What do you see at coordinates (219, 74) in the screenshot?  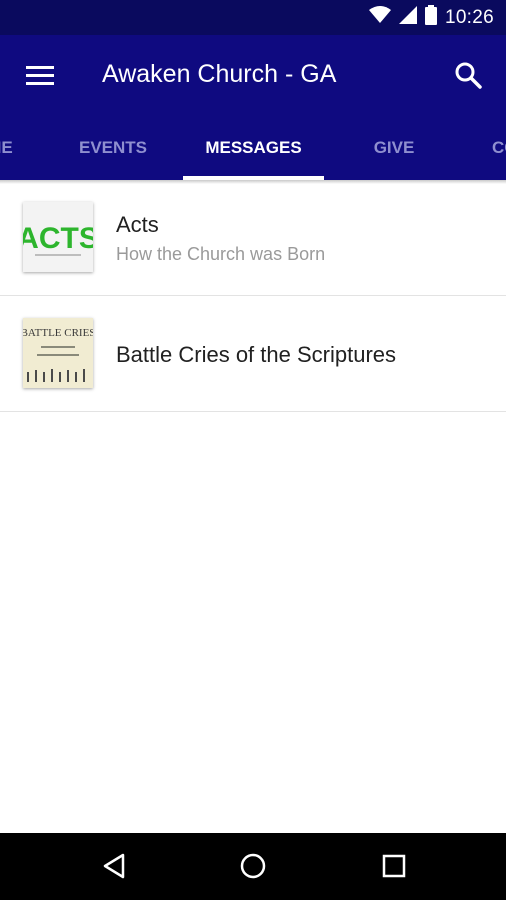 I see `app-title: Awaken Church - GA` at bounding box center [219, 74].